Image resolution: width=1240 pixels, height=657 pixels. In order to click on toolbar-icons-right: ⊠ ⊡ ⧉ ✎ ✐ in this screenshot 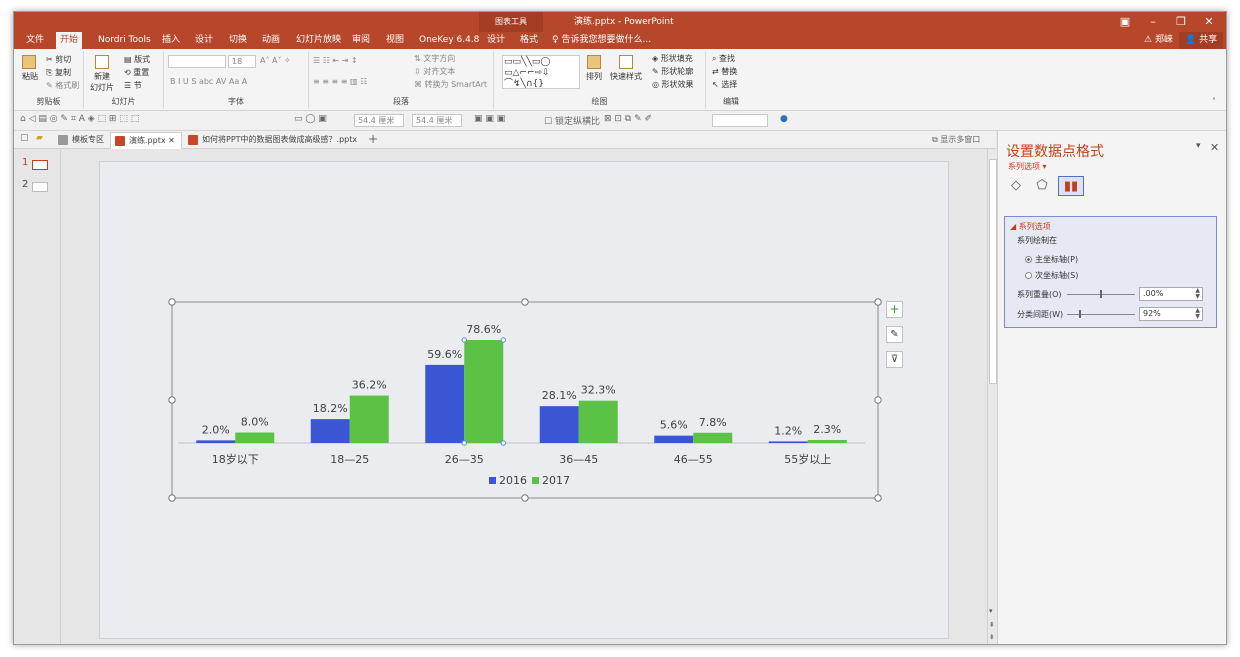, I will do `click(628, 119)`.